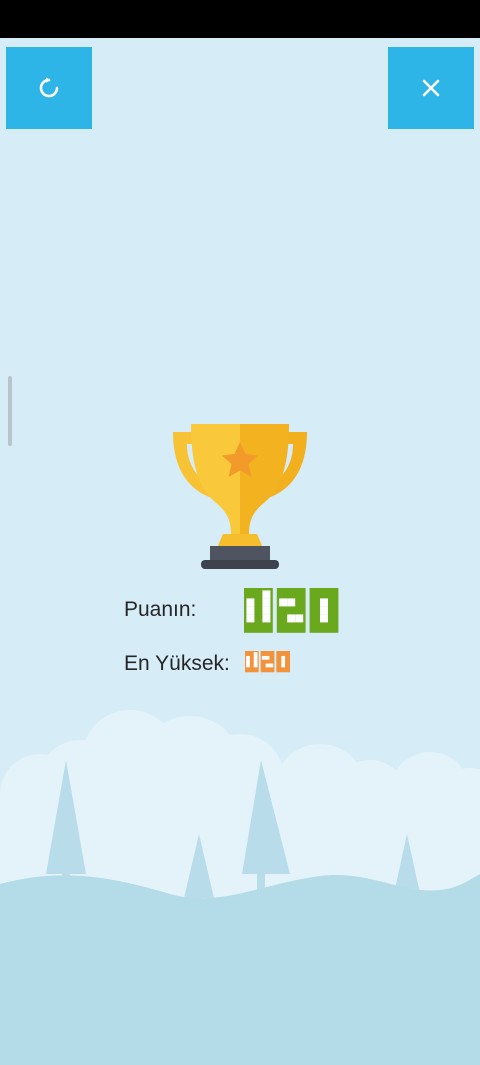 Image resolution: width=480 pixels, height=1065 pixels. Describe the element at coordinates (177, 663) in the screenshot. I see `high-score-label: En Yüksek:` at that location.